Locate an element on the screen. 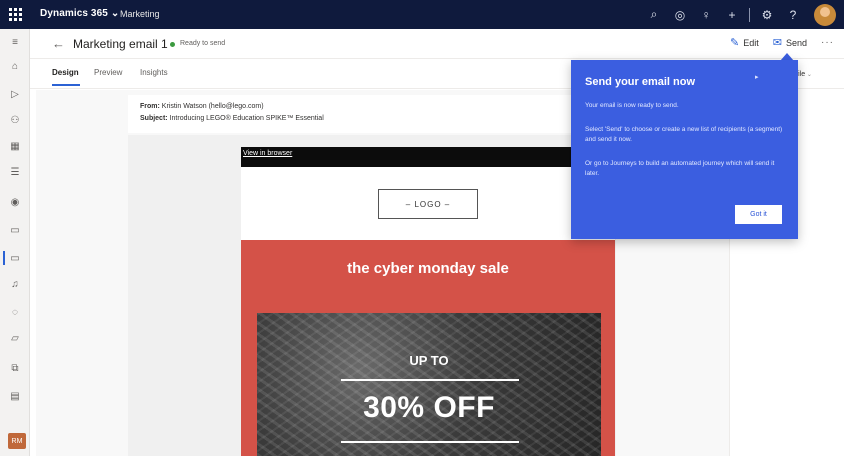 This screenshot has width=844, height=456. plus-icon: + is located at coordinates (732, 14).